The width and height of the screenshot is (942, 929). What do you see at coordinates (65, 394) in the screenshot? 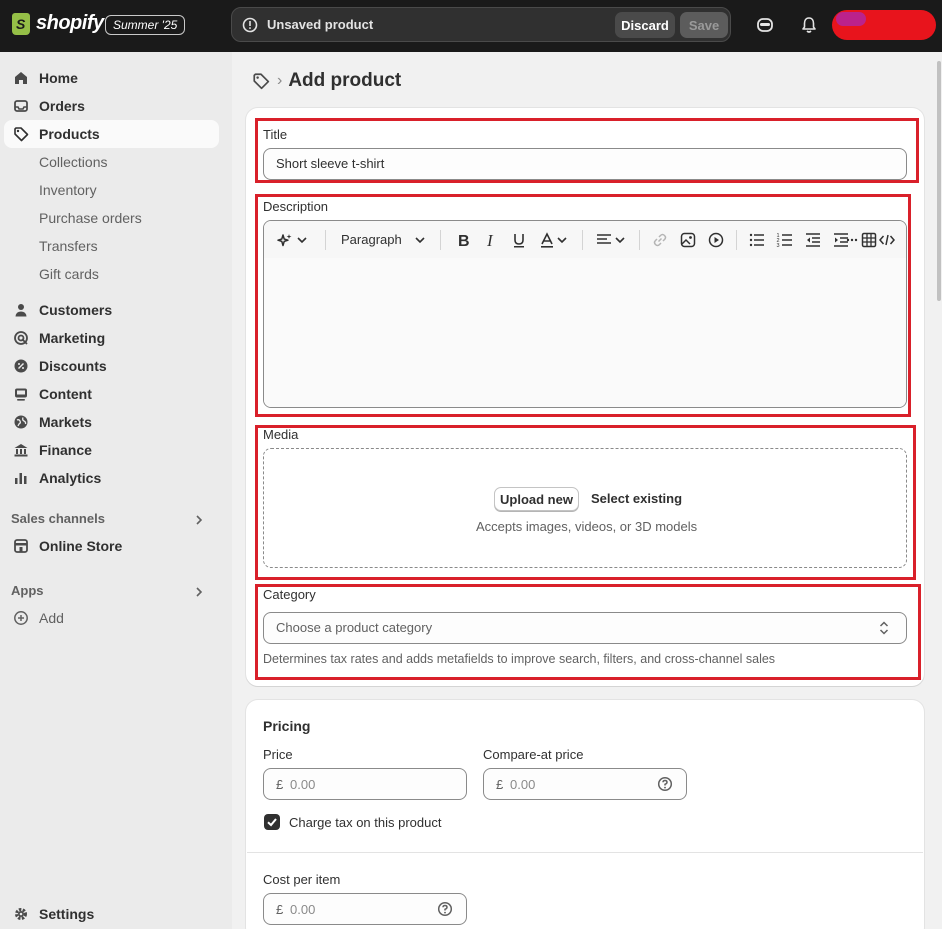
I see `sidebar-item-label: Content` at bounding box center [65, 394].